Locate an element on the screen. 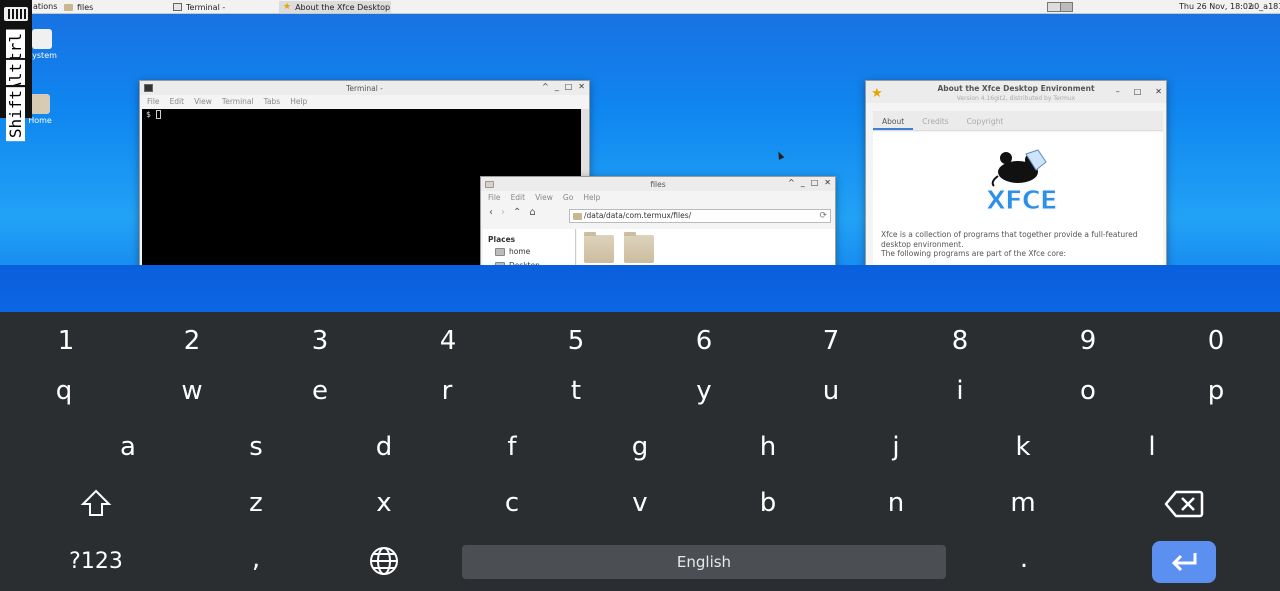 This screenshot has width=1280, height=591. shift-key-button is located at coordinates (96, 506).